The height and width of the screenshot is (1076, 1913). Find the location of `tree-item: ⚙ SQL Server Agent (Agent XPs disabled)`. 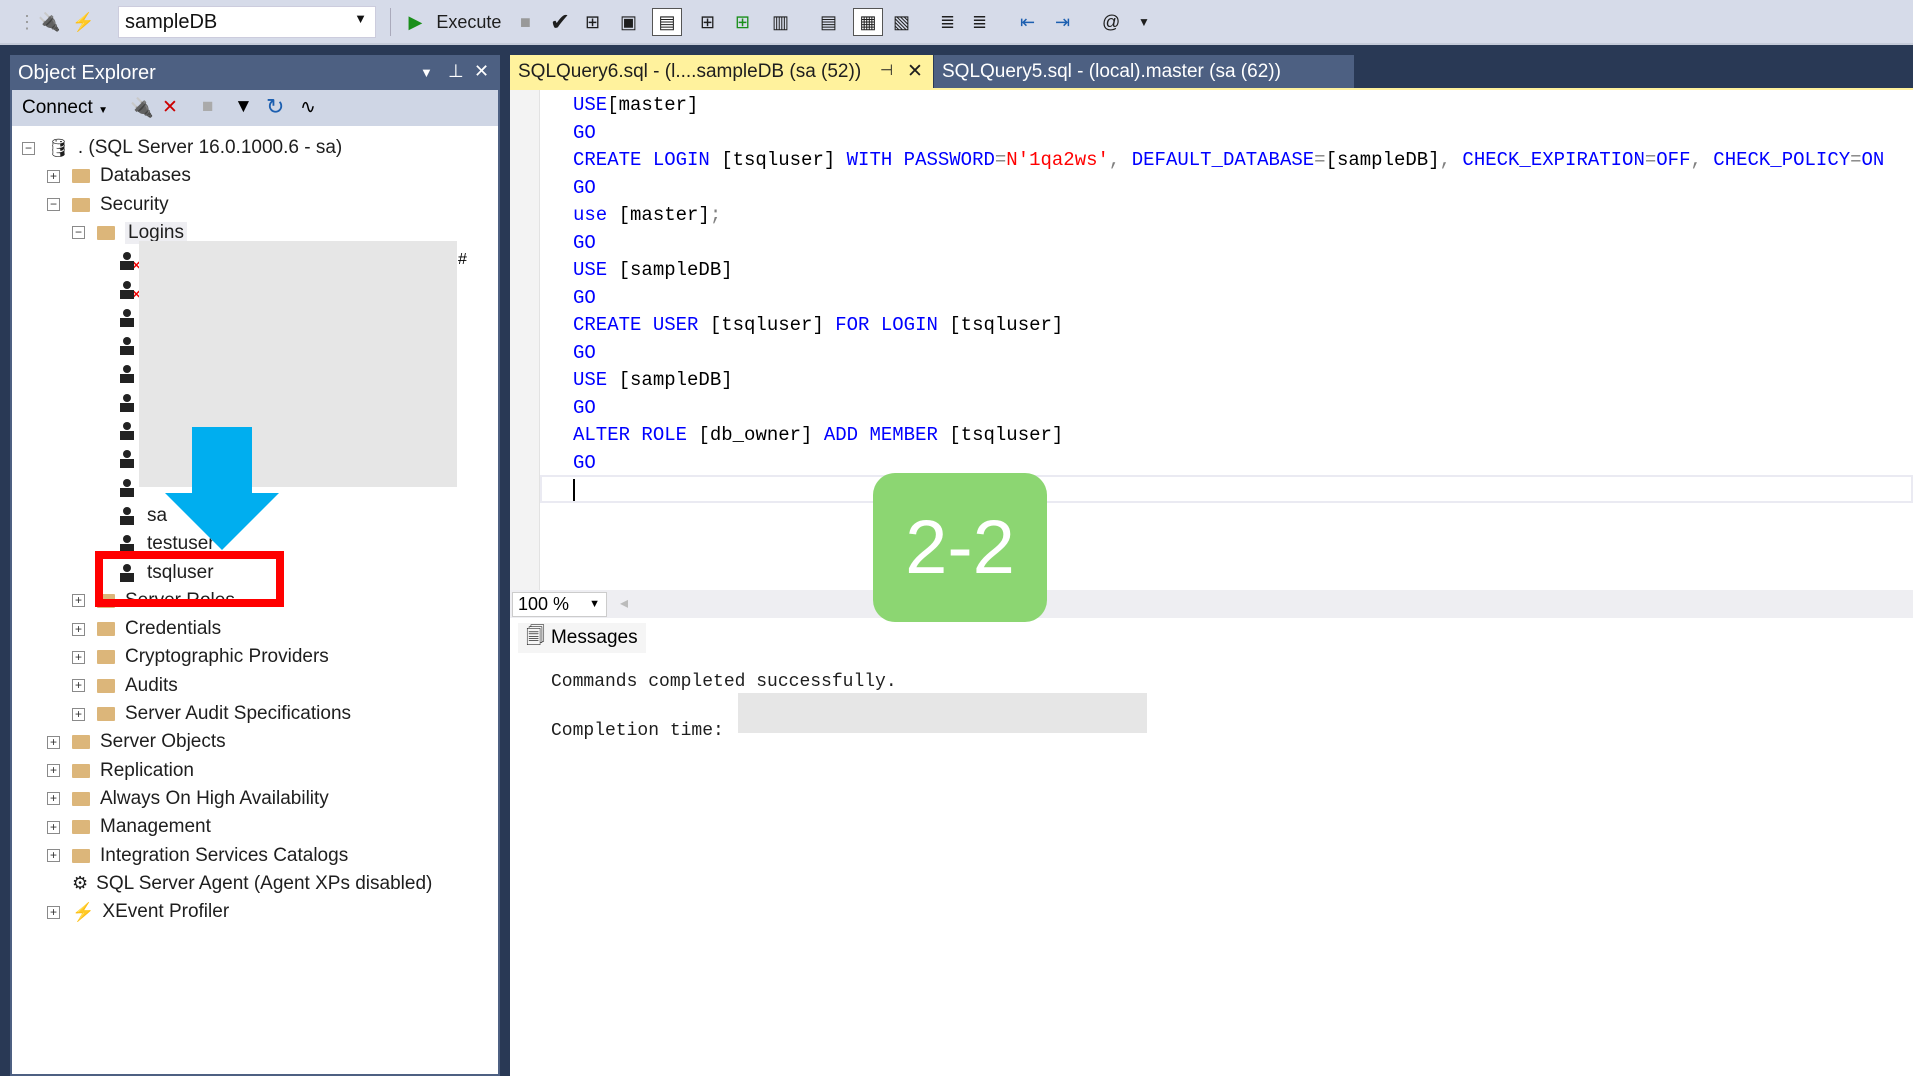

tree-item: ⚙ SQL Server Agent (Agent XPs disabled) is located at coordinates (239, 884).